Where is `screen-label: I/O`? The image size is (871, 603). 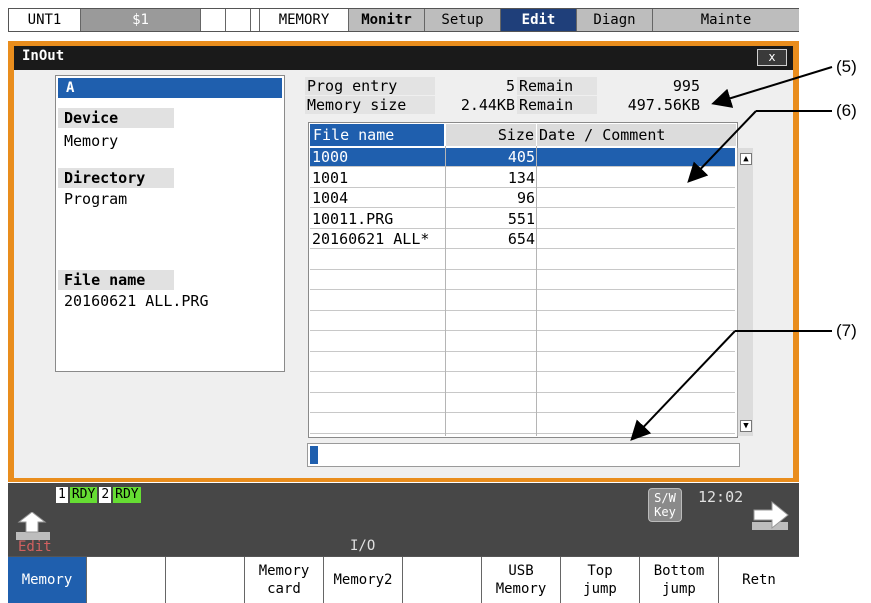 screen-label: I/O is located at coordinates (363, 546).